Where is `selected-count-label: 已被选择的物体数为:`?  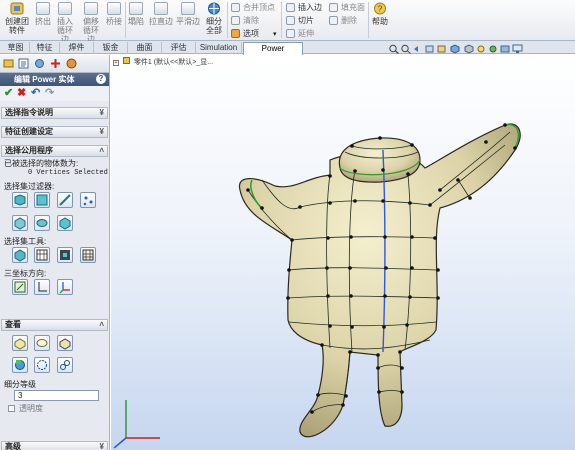
selected-count-label: 已被选择的物体数为: is located at coordinates (41, 163).